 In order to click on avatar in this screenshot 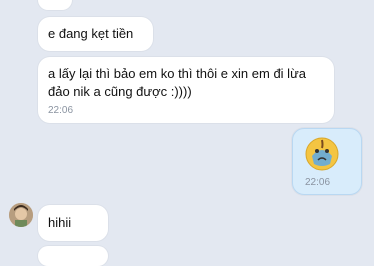, I will do `click(21, 215)`.